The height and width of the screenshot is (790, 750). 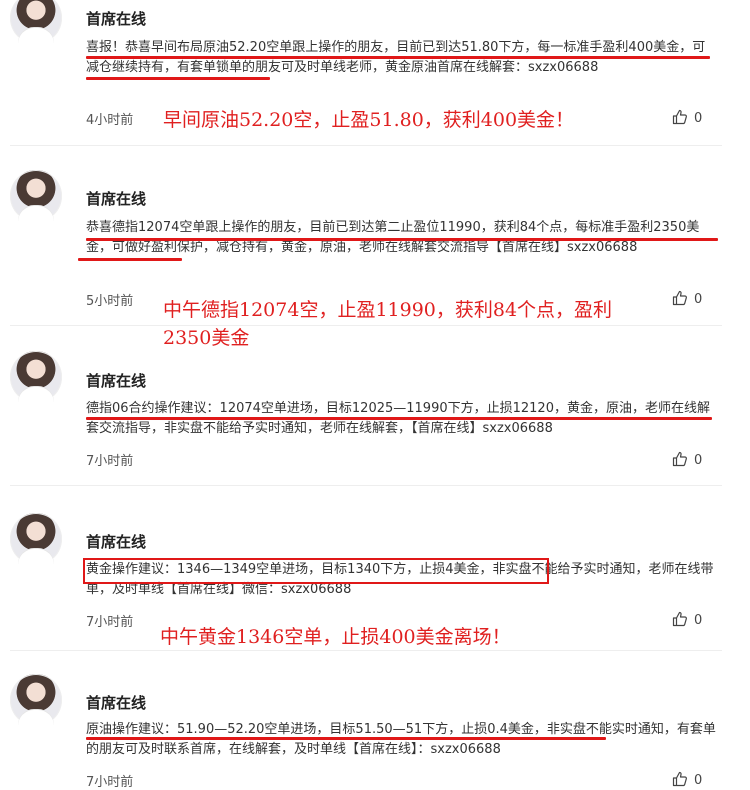 I want to click on annotation-note: 中午德指12074空，止盈11990，获利84个点，盈利2350美金, so click(x=388, y=324).